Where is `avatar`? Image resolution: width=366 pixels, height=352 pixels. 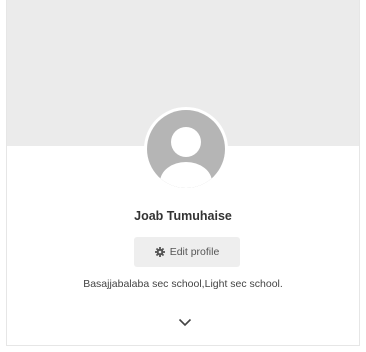 avatar is located at coordinates (186, 149).